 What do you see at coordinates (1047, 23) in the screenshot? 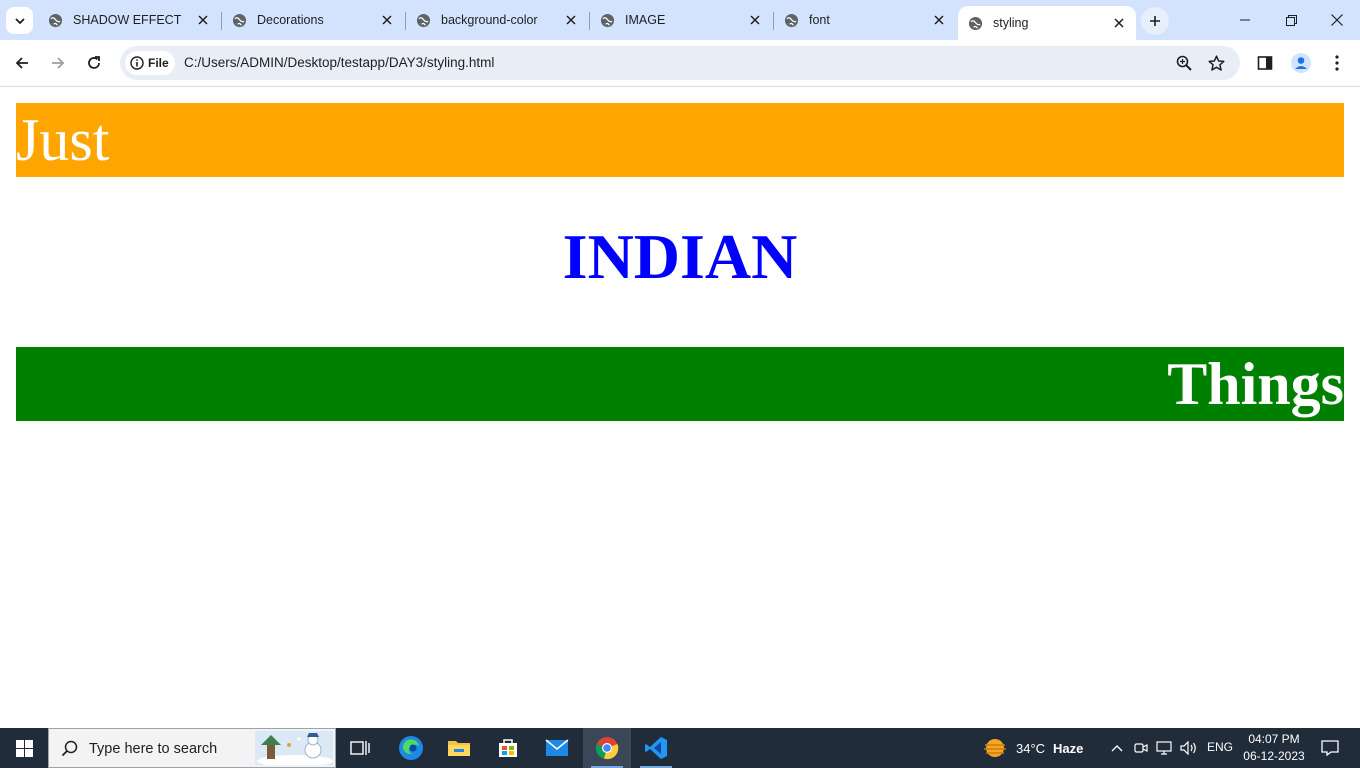
I see `tab-styling: styling` at bounding box center [1047, 23].